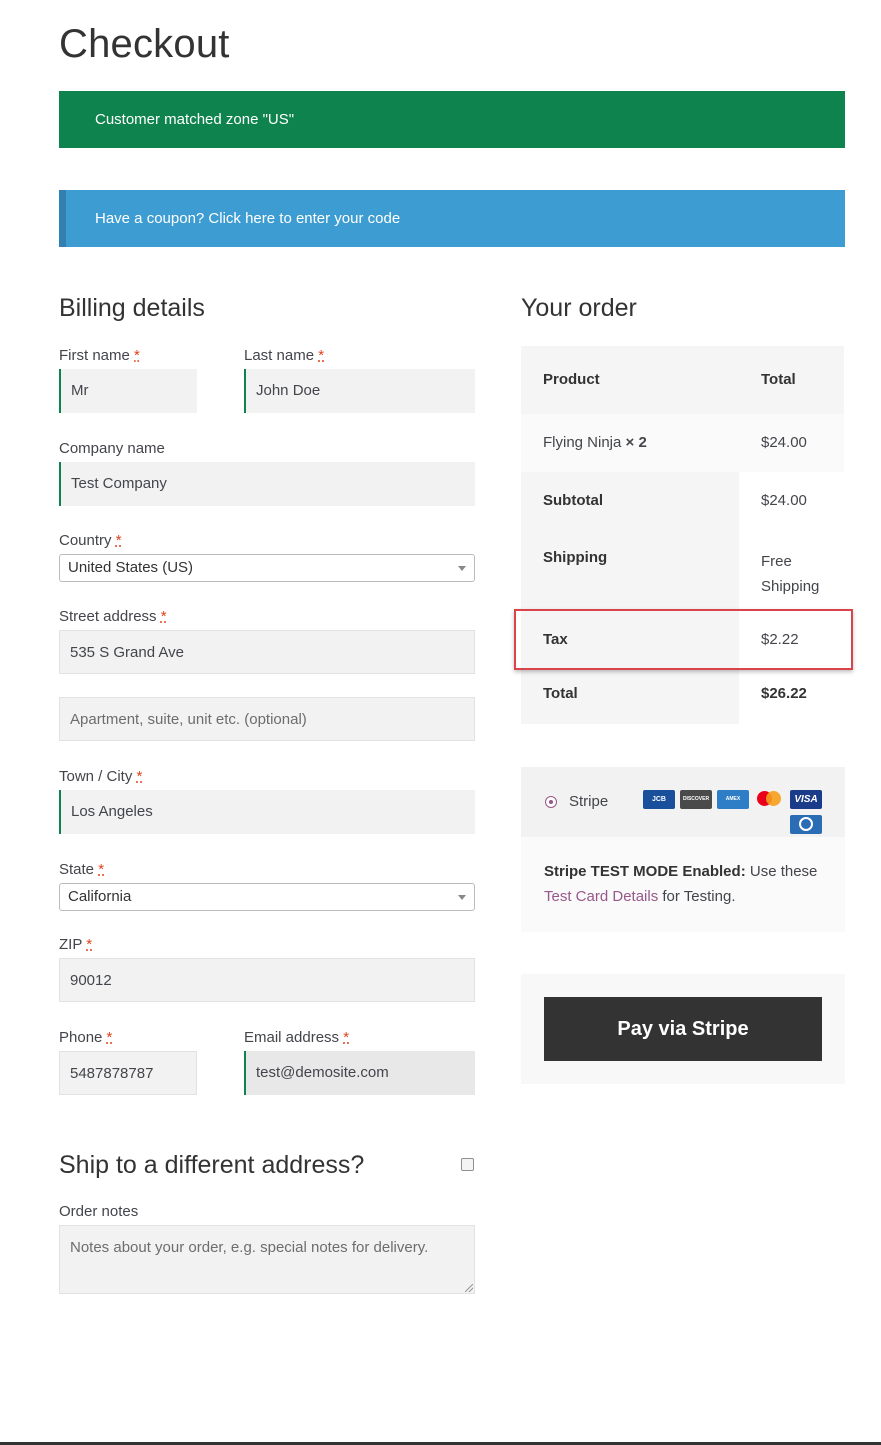  What do you see at coordinates (359, 391) in the screenshot?
I see `last-name-field: John Doe` at bounding box center [359, 391].